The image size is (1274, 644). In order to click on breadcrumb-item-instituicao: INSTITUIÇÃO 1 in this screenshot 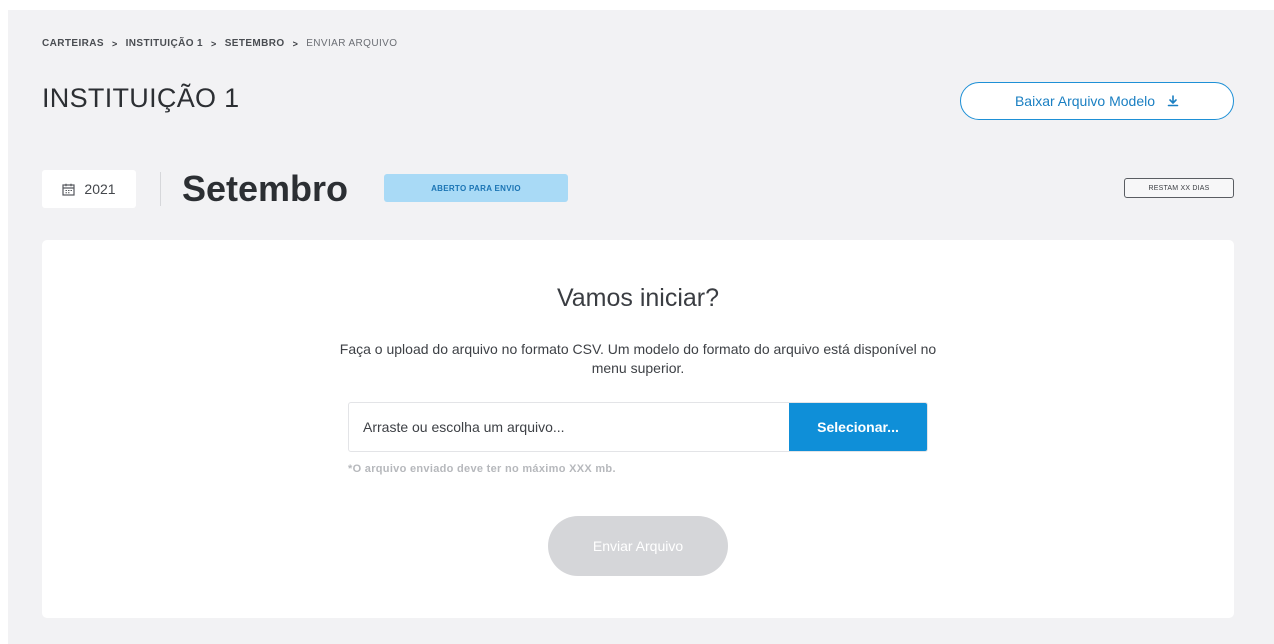, I will do `click(164, 43)`.